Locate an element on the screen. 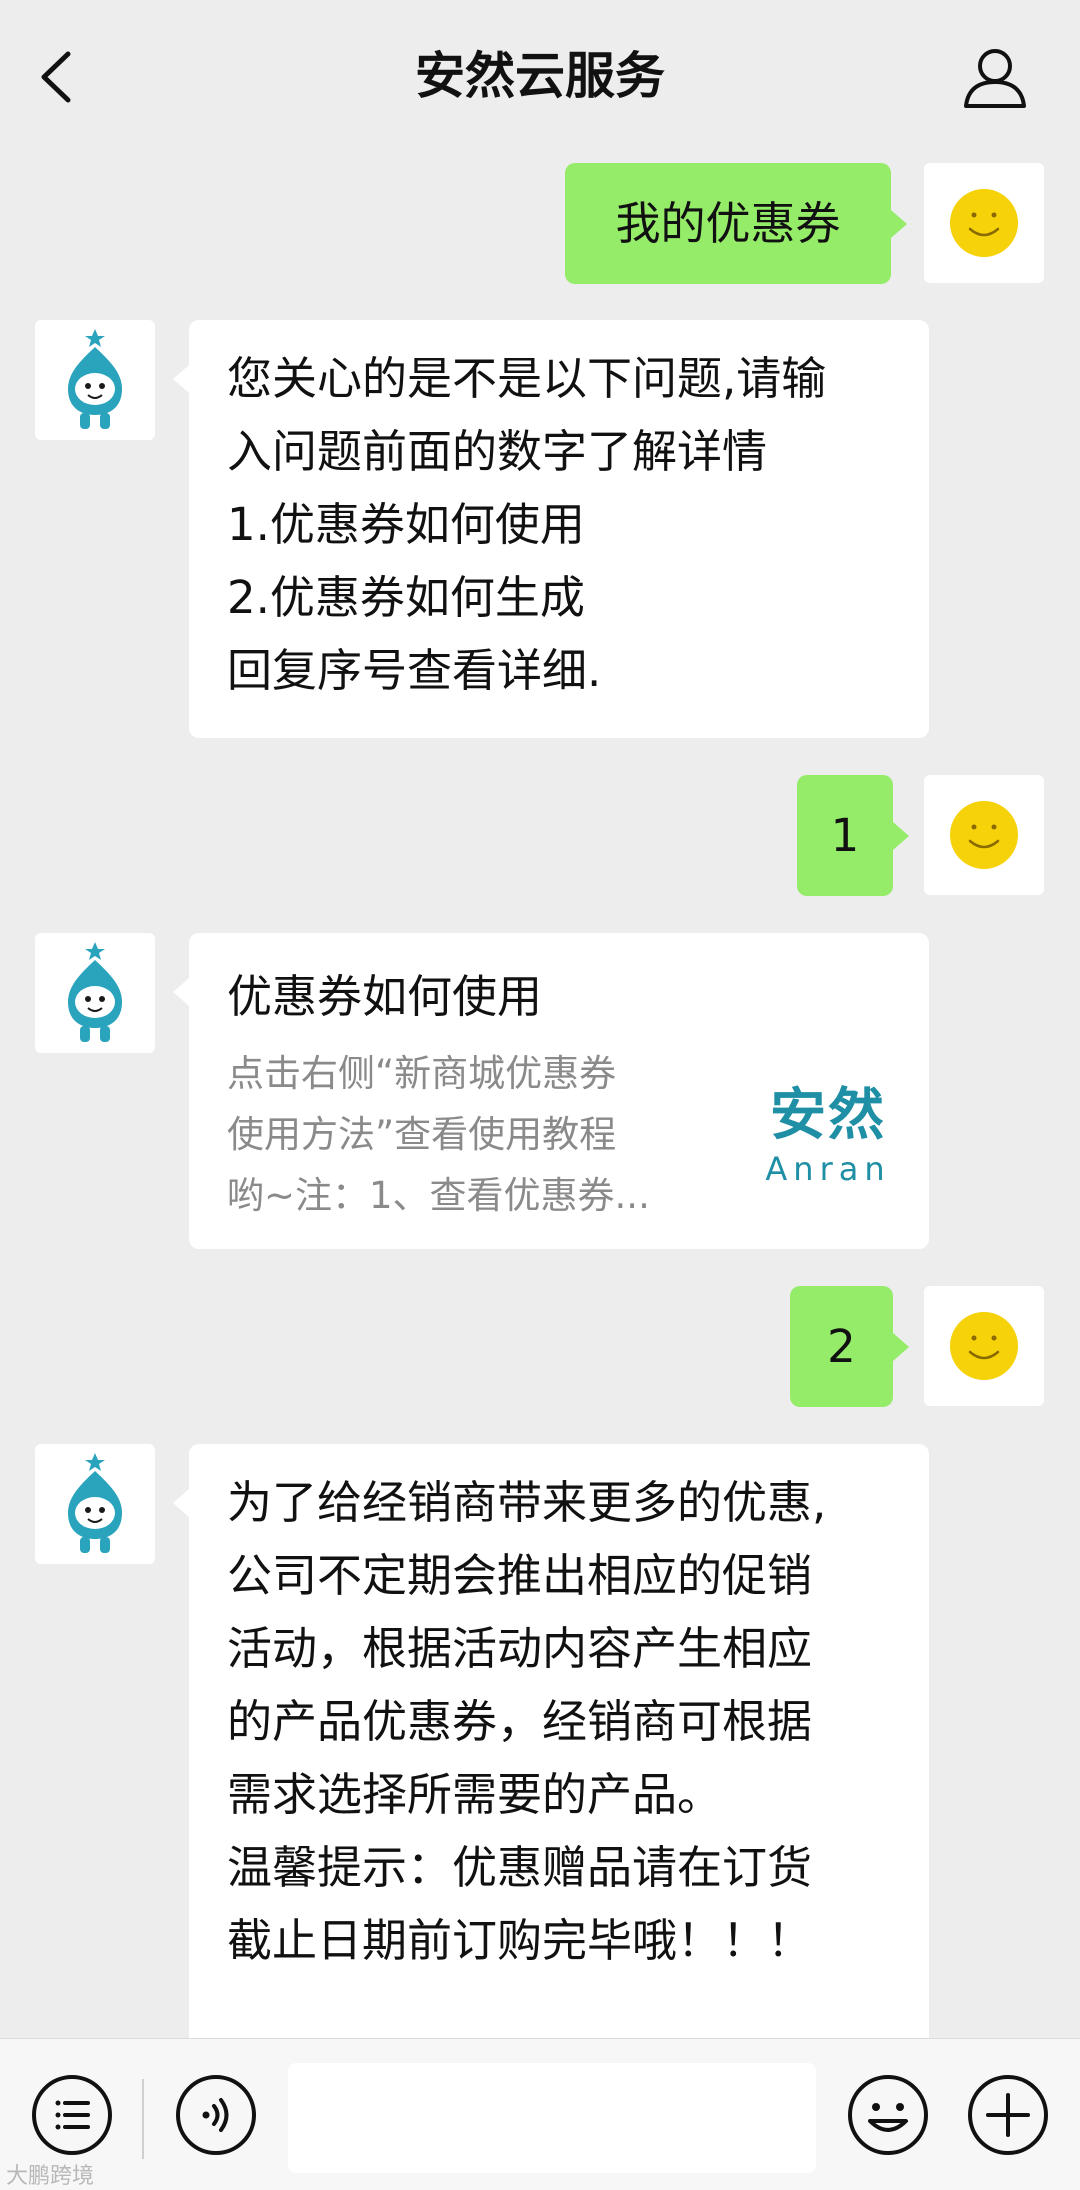  message-line: 的产品优惠券，经销商可根据 is located at coordinates (520, 1721).